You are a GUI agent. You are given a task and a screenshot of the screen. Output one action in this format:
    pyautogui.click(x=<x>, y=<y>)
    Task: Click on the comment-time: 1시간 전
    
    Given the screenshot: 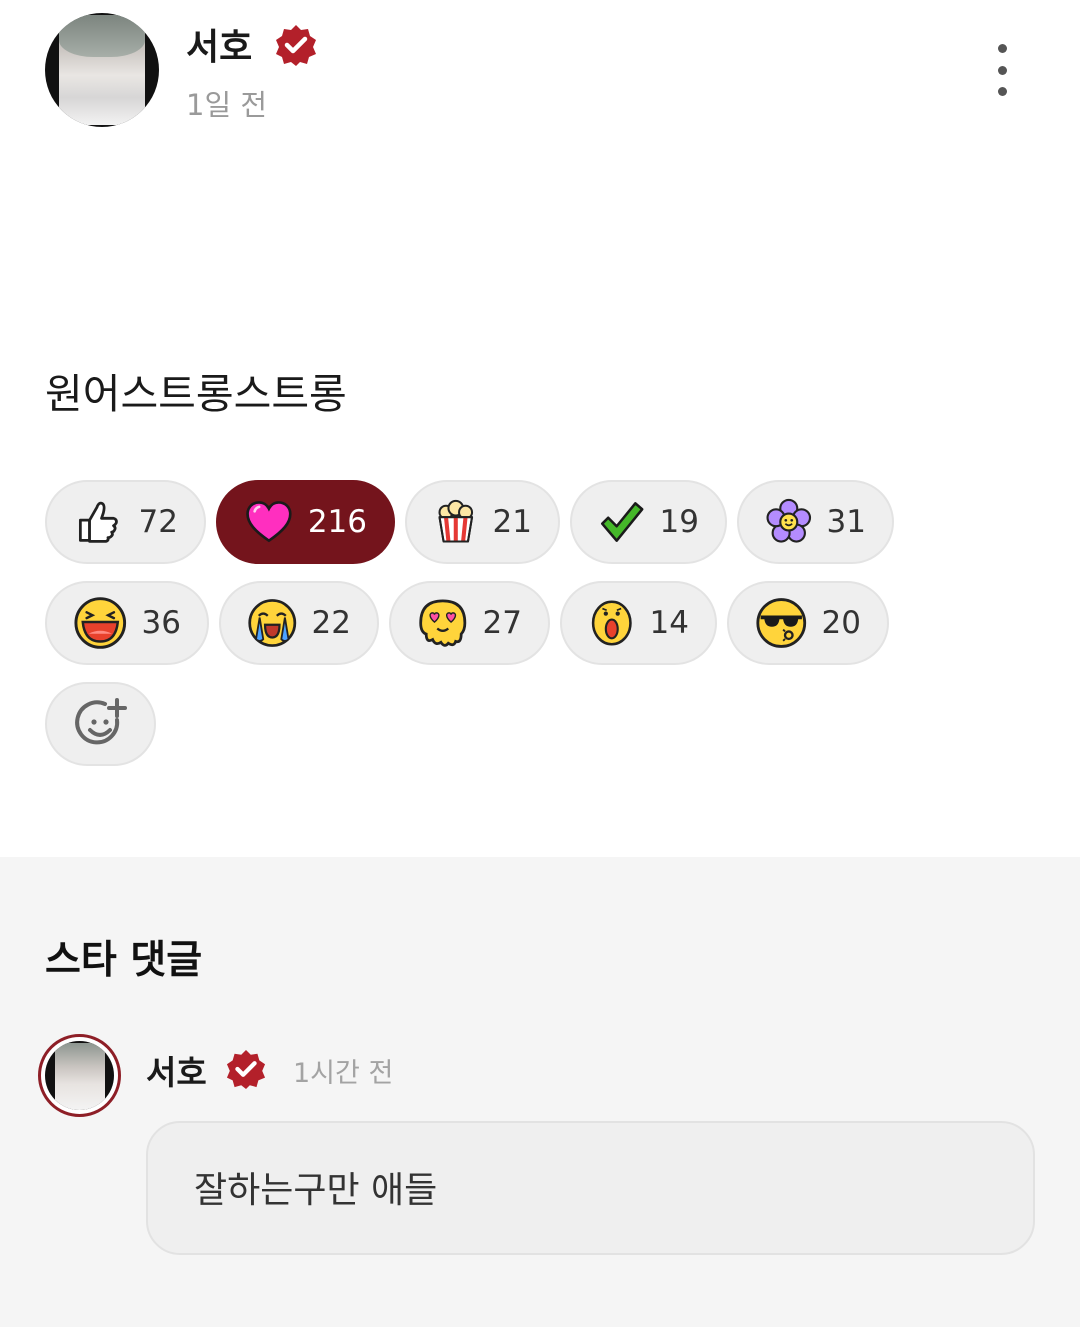 What is the action you would take?
    pyautogui.click(x=343, y=1073)
    